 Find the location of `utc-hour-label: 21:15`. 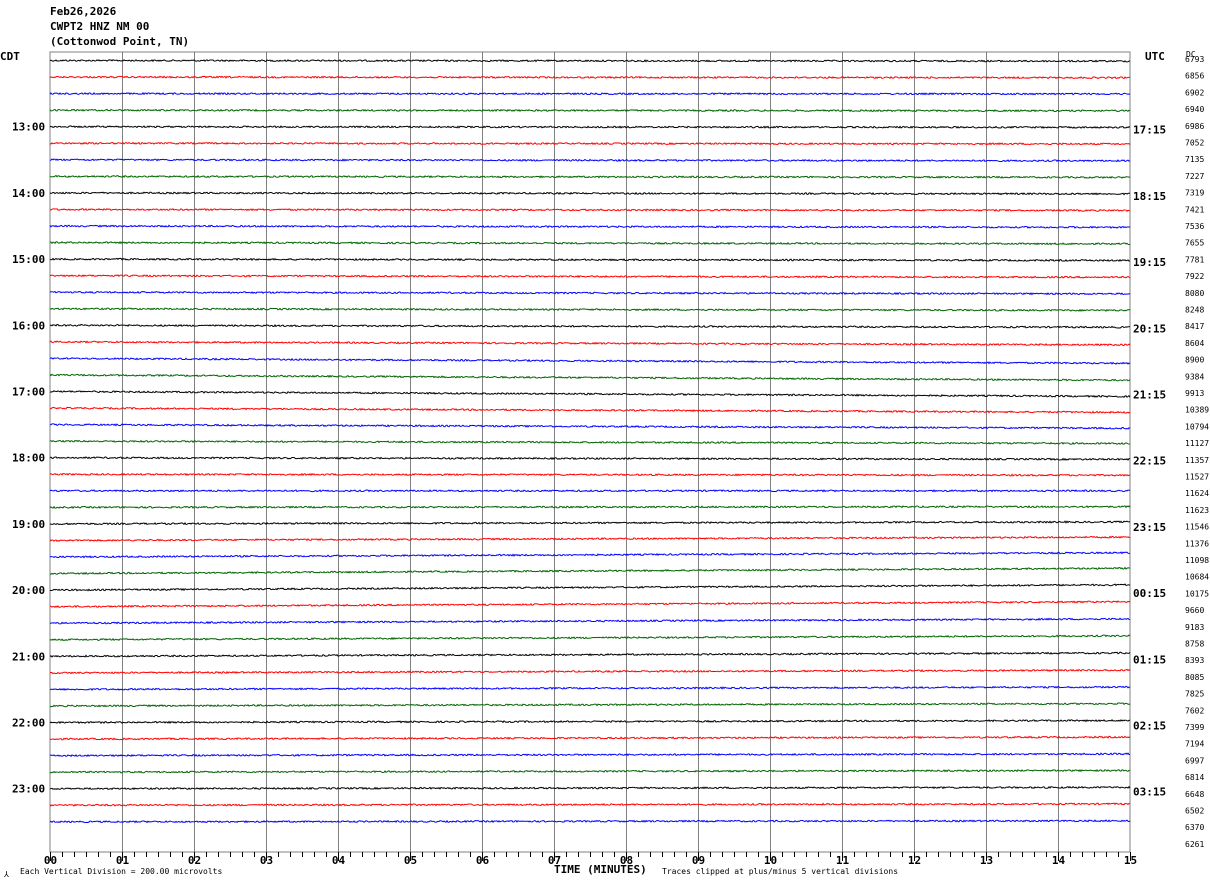

utc-hour-label: 21:15 is located at coordinates (1149, 395).